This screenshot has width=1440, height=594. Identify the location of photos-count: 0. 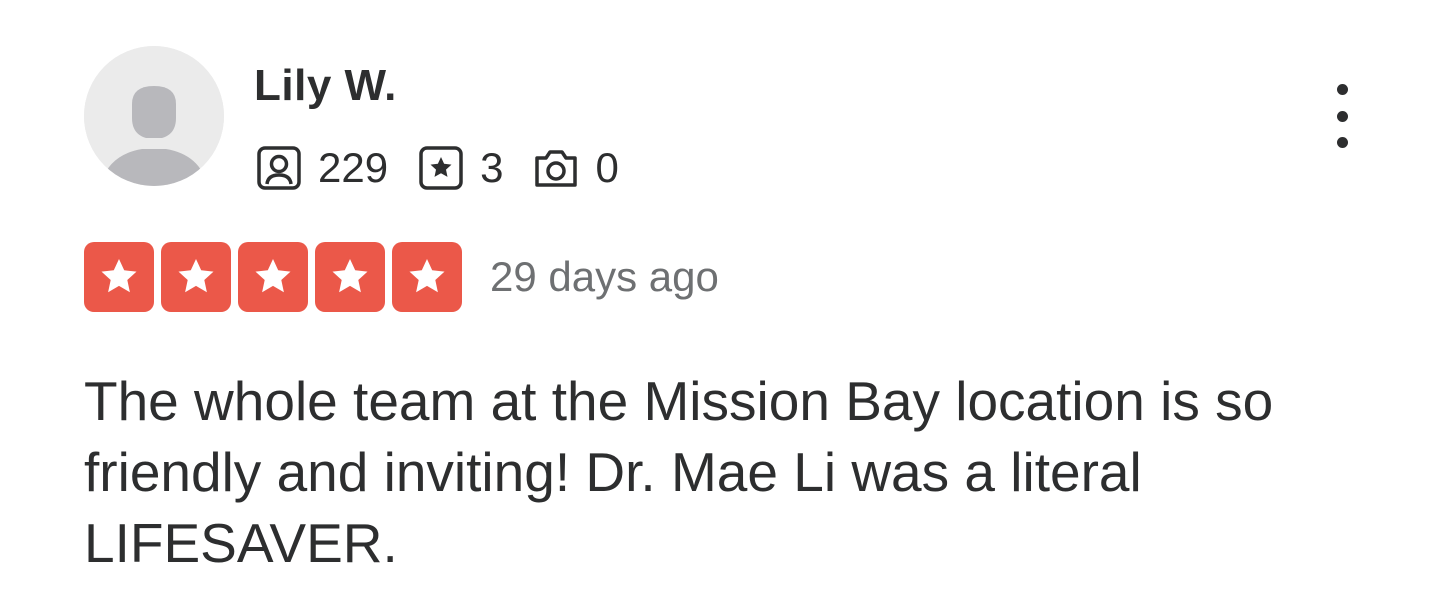
(607, 167).